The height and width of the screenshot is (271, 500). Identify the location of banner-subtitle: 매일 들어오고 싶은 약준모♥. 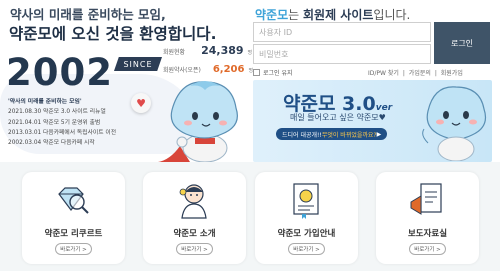
(338, 117).